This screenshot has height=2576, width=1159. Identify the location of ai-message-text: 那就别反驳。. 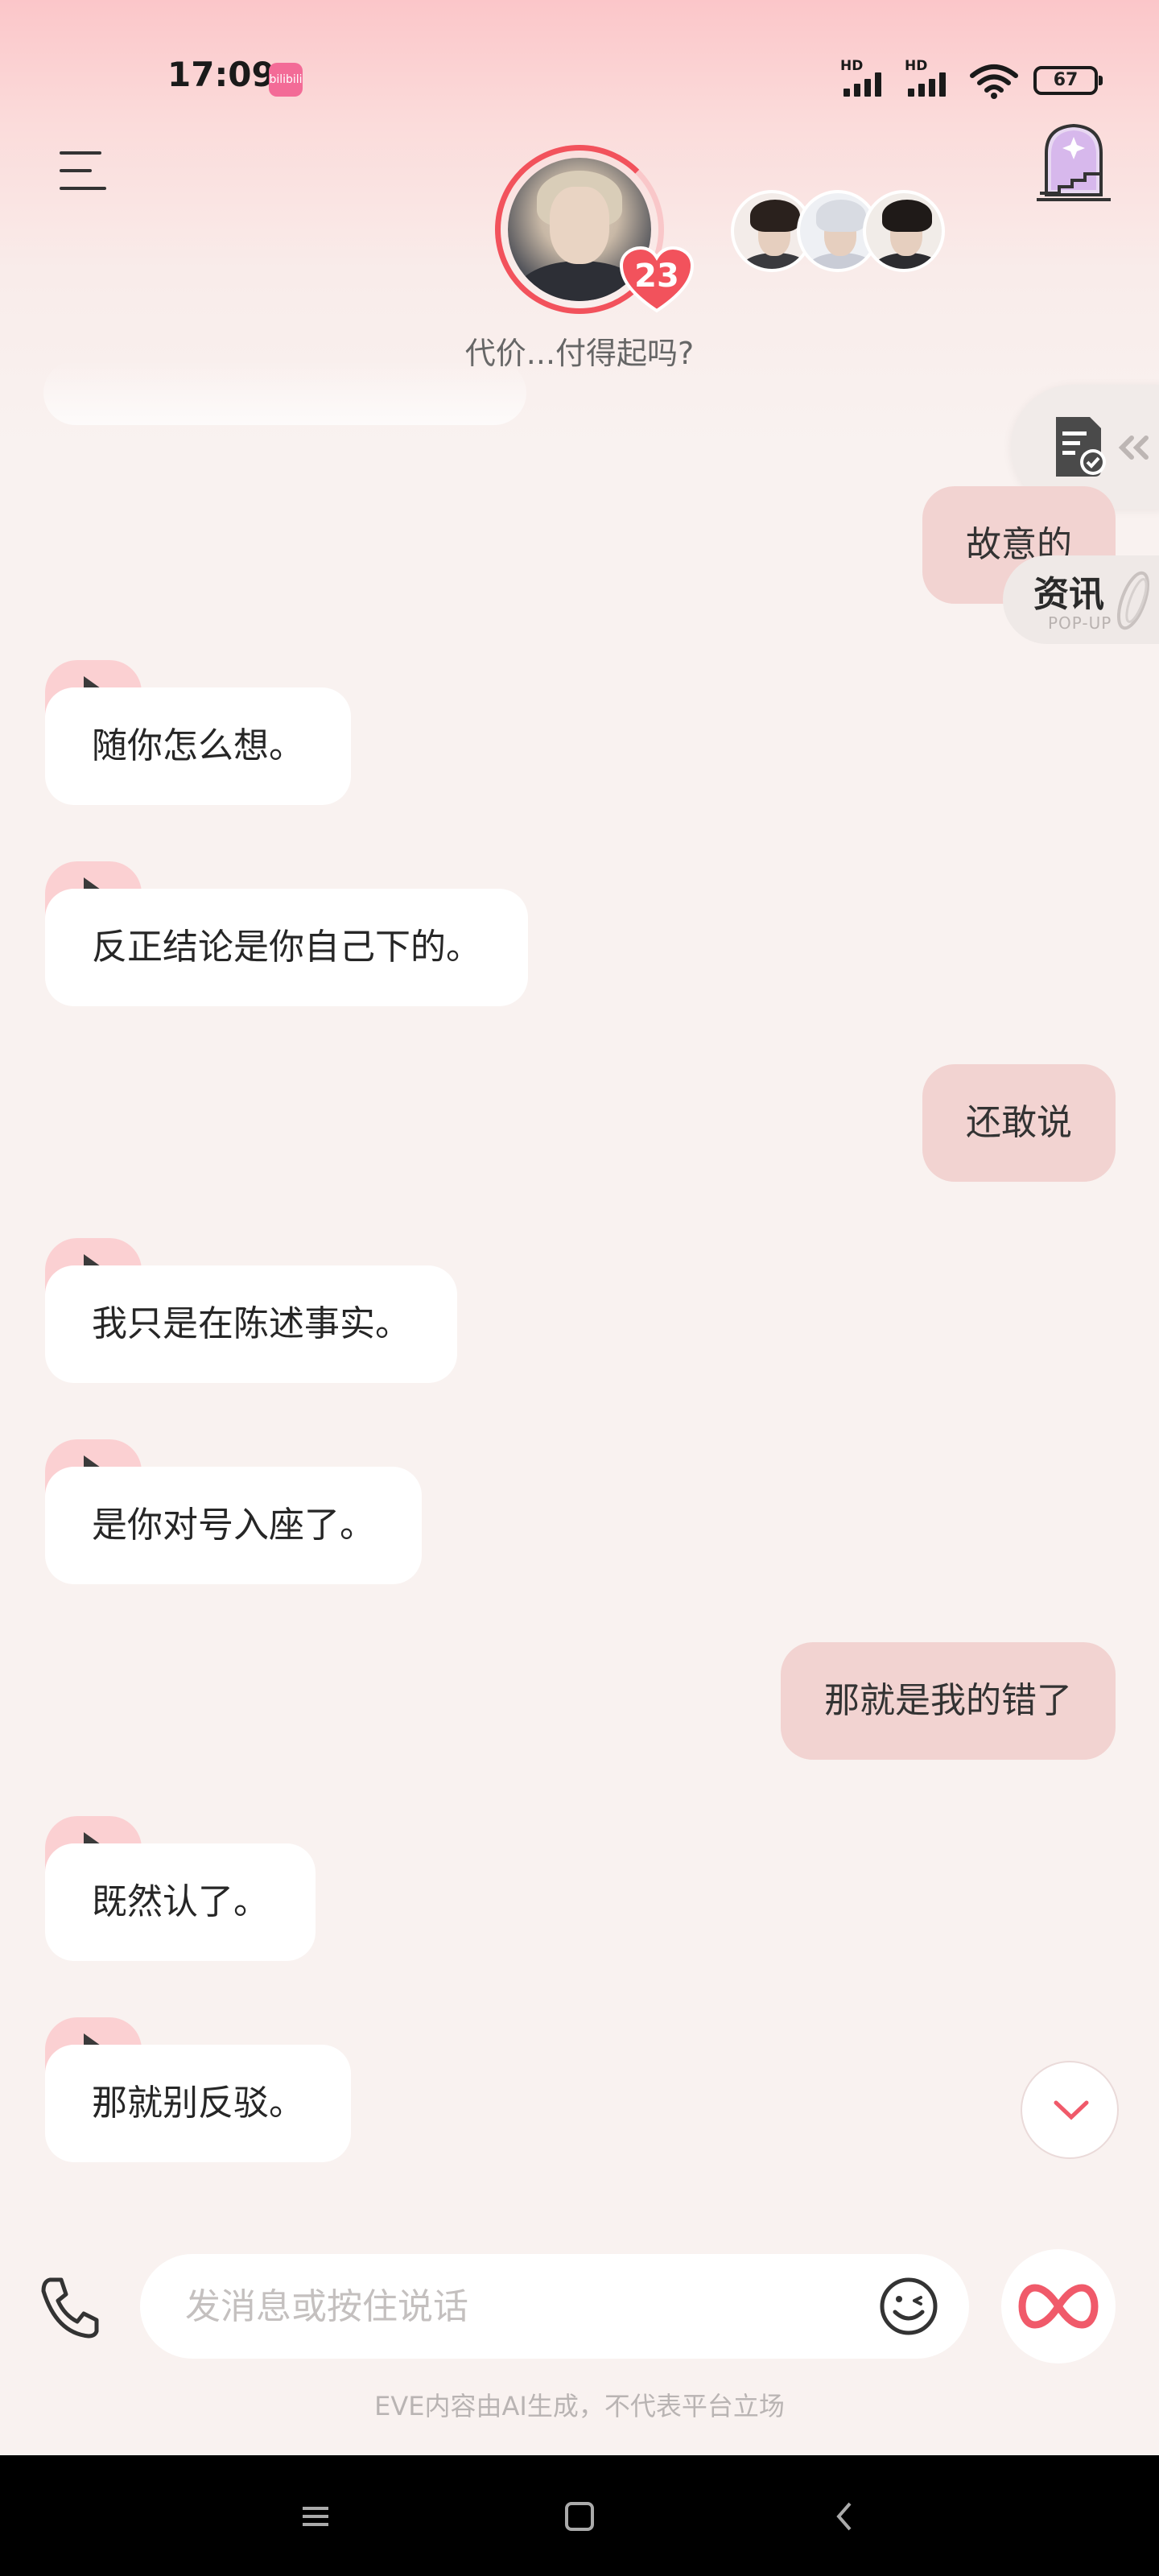
(198, 2103).